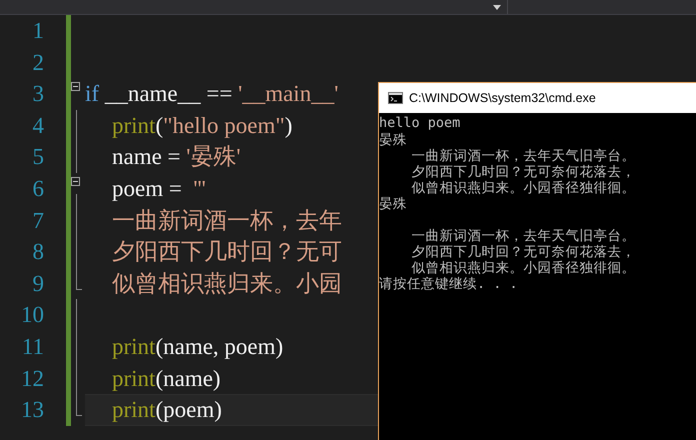 The width and height of the screenshot is (696, 440). Describe the element at coordinates (226, 284) in the screenshot. I see `code-line: 似曾相识燕归来。小园` at that location.